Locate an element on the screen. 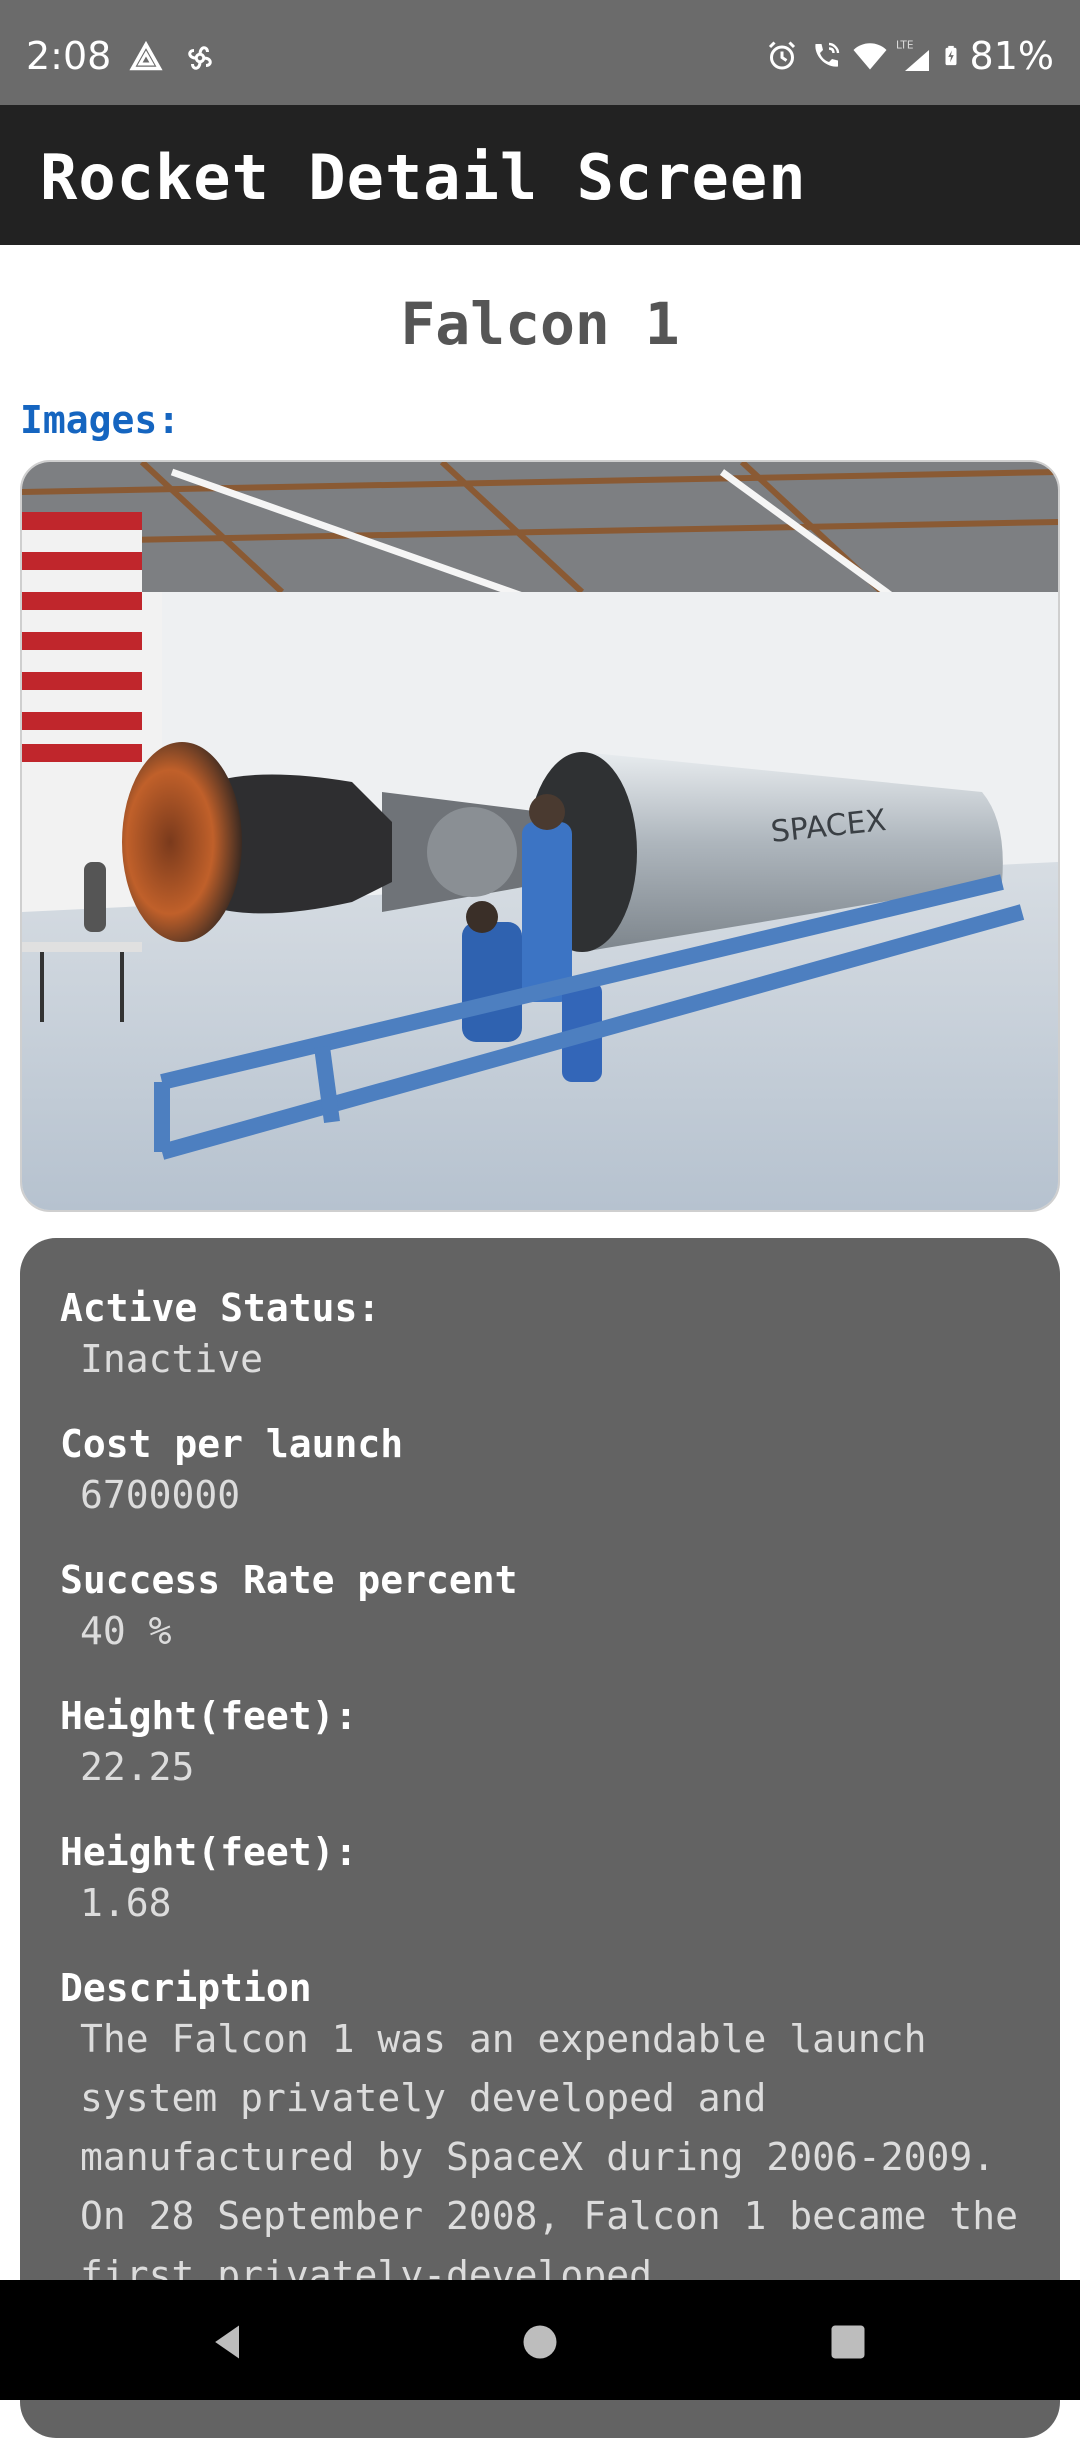 The image size is (1080, 2438). cost-per-launch-value: 6700000 is located at coordinates (160, 1495).